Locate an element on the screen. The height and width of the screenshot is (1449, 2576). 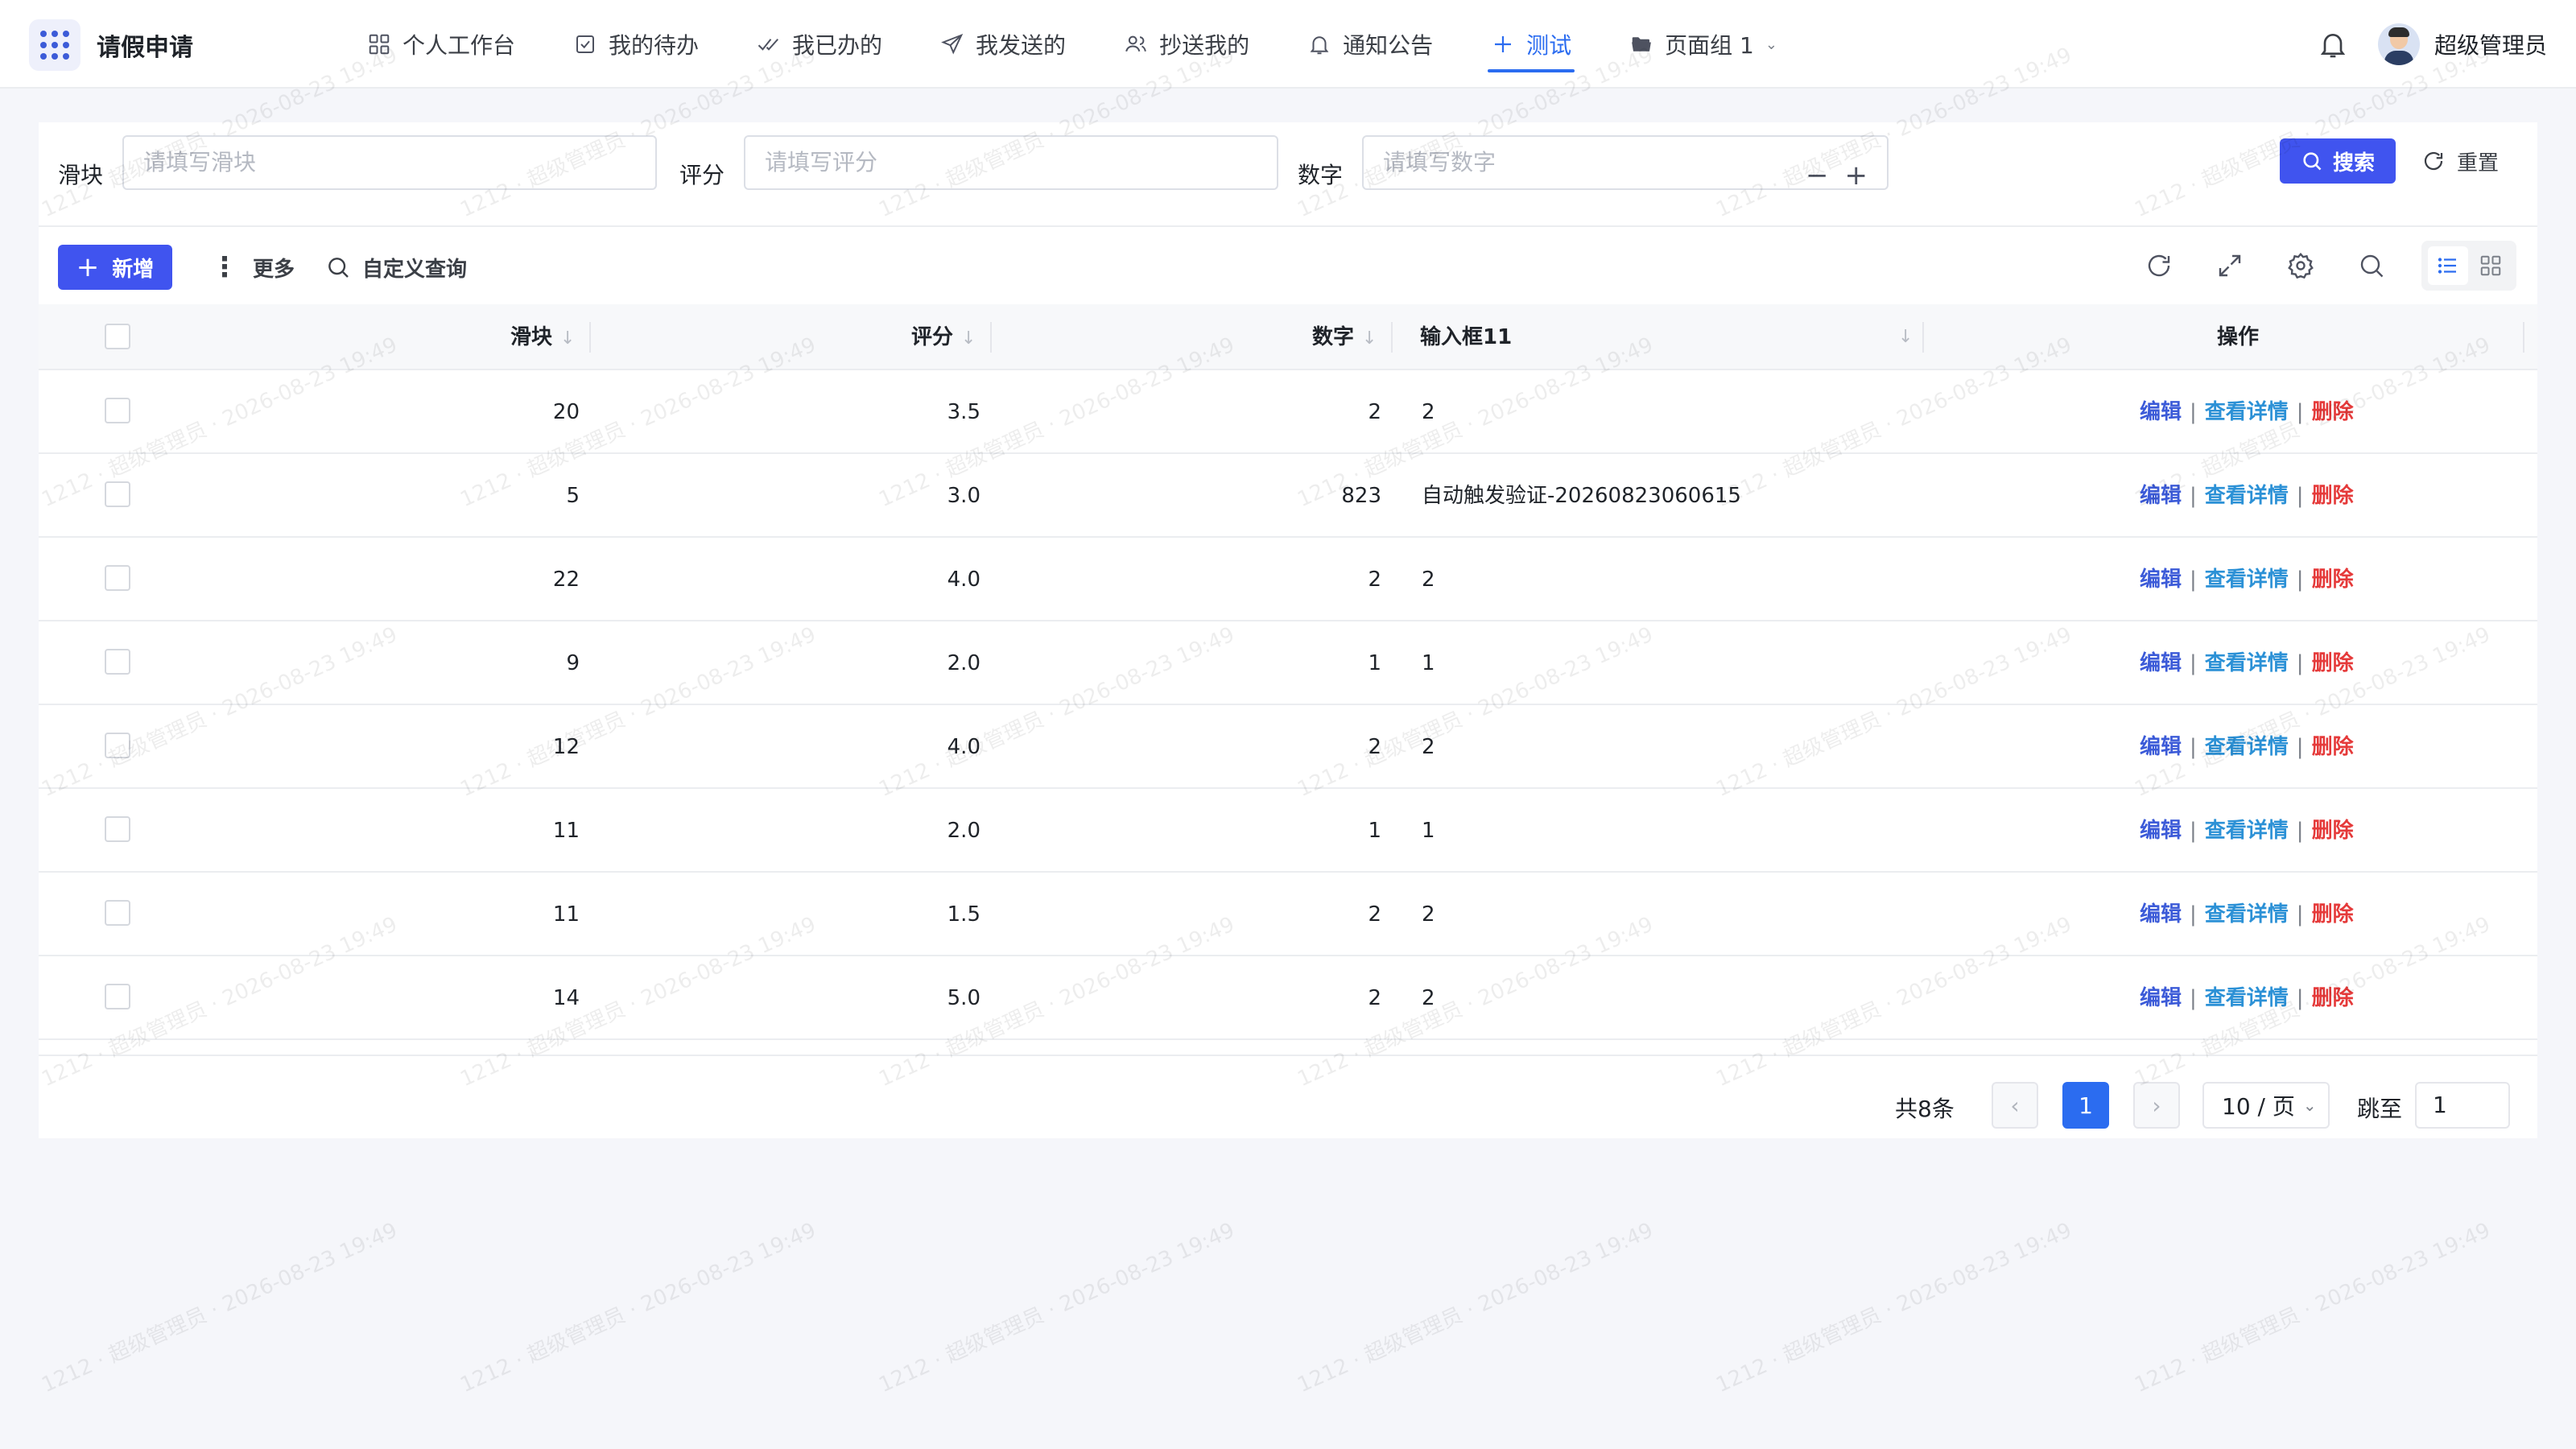
column-header-slider: 滑块 ↓ is located at coordinates (542, 337).